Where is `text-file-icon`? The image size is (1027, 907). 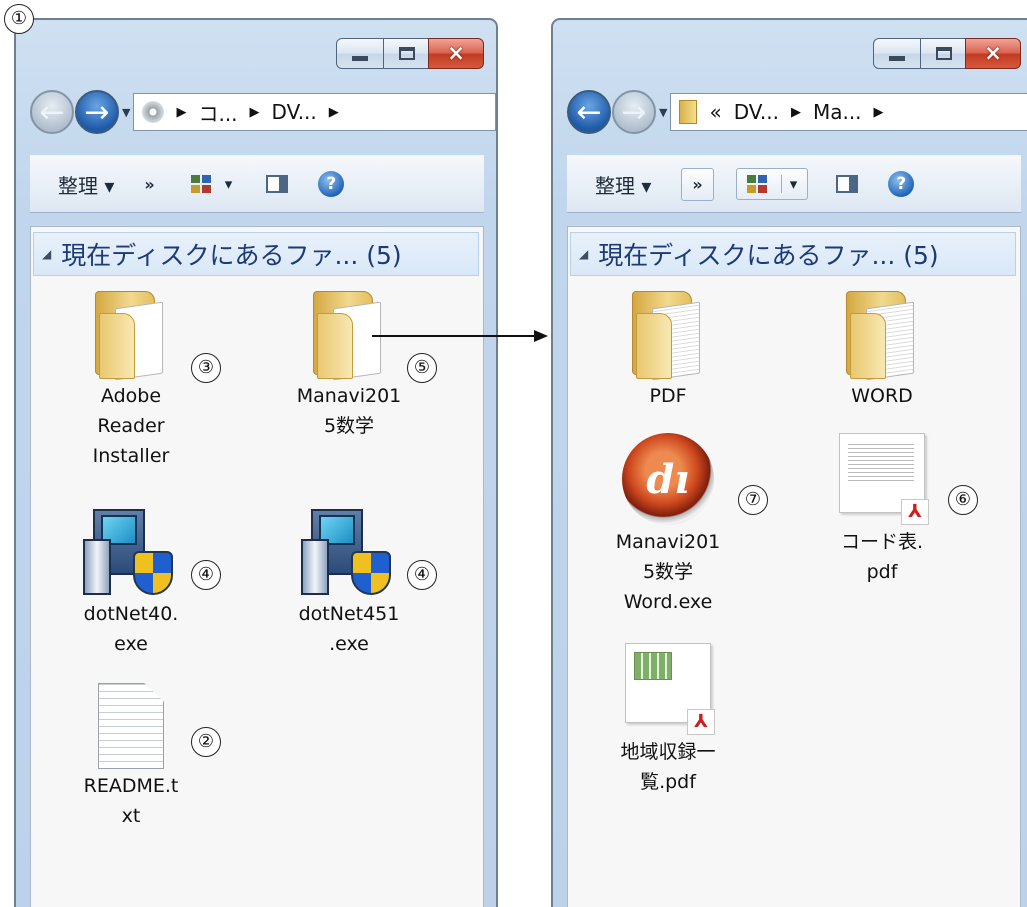
text-file-icon is located at coordinates (131, 726).